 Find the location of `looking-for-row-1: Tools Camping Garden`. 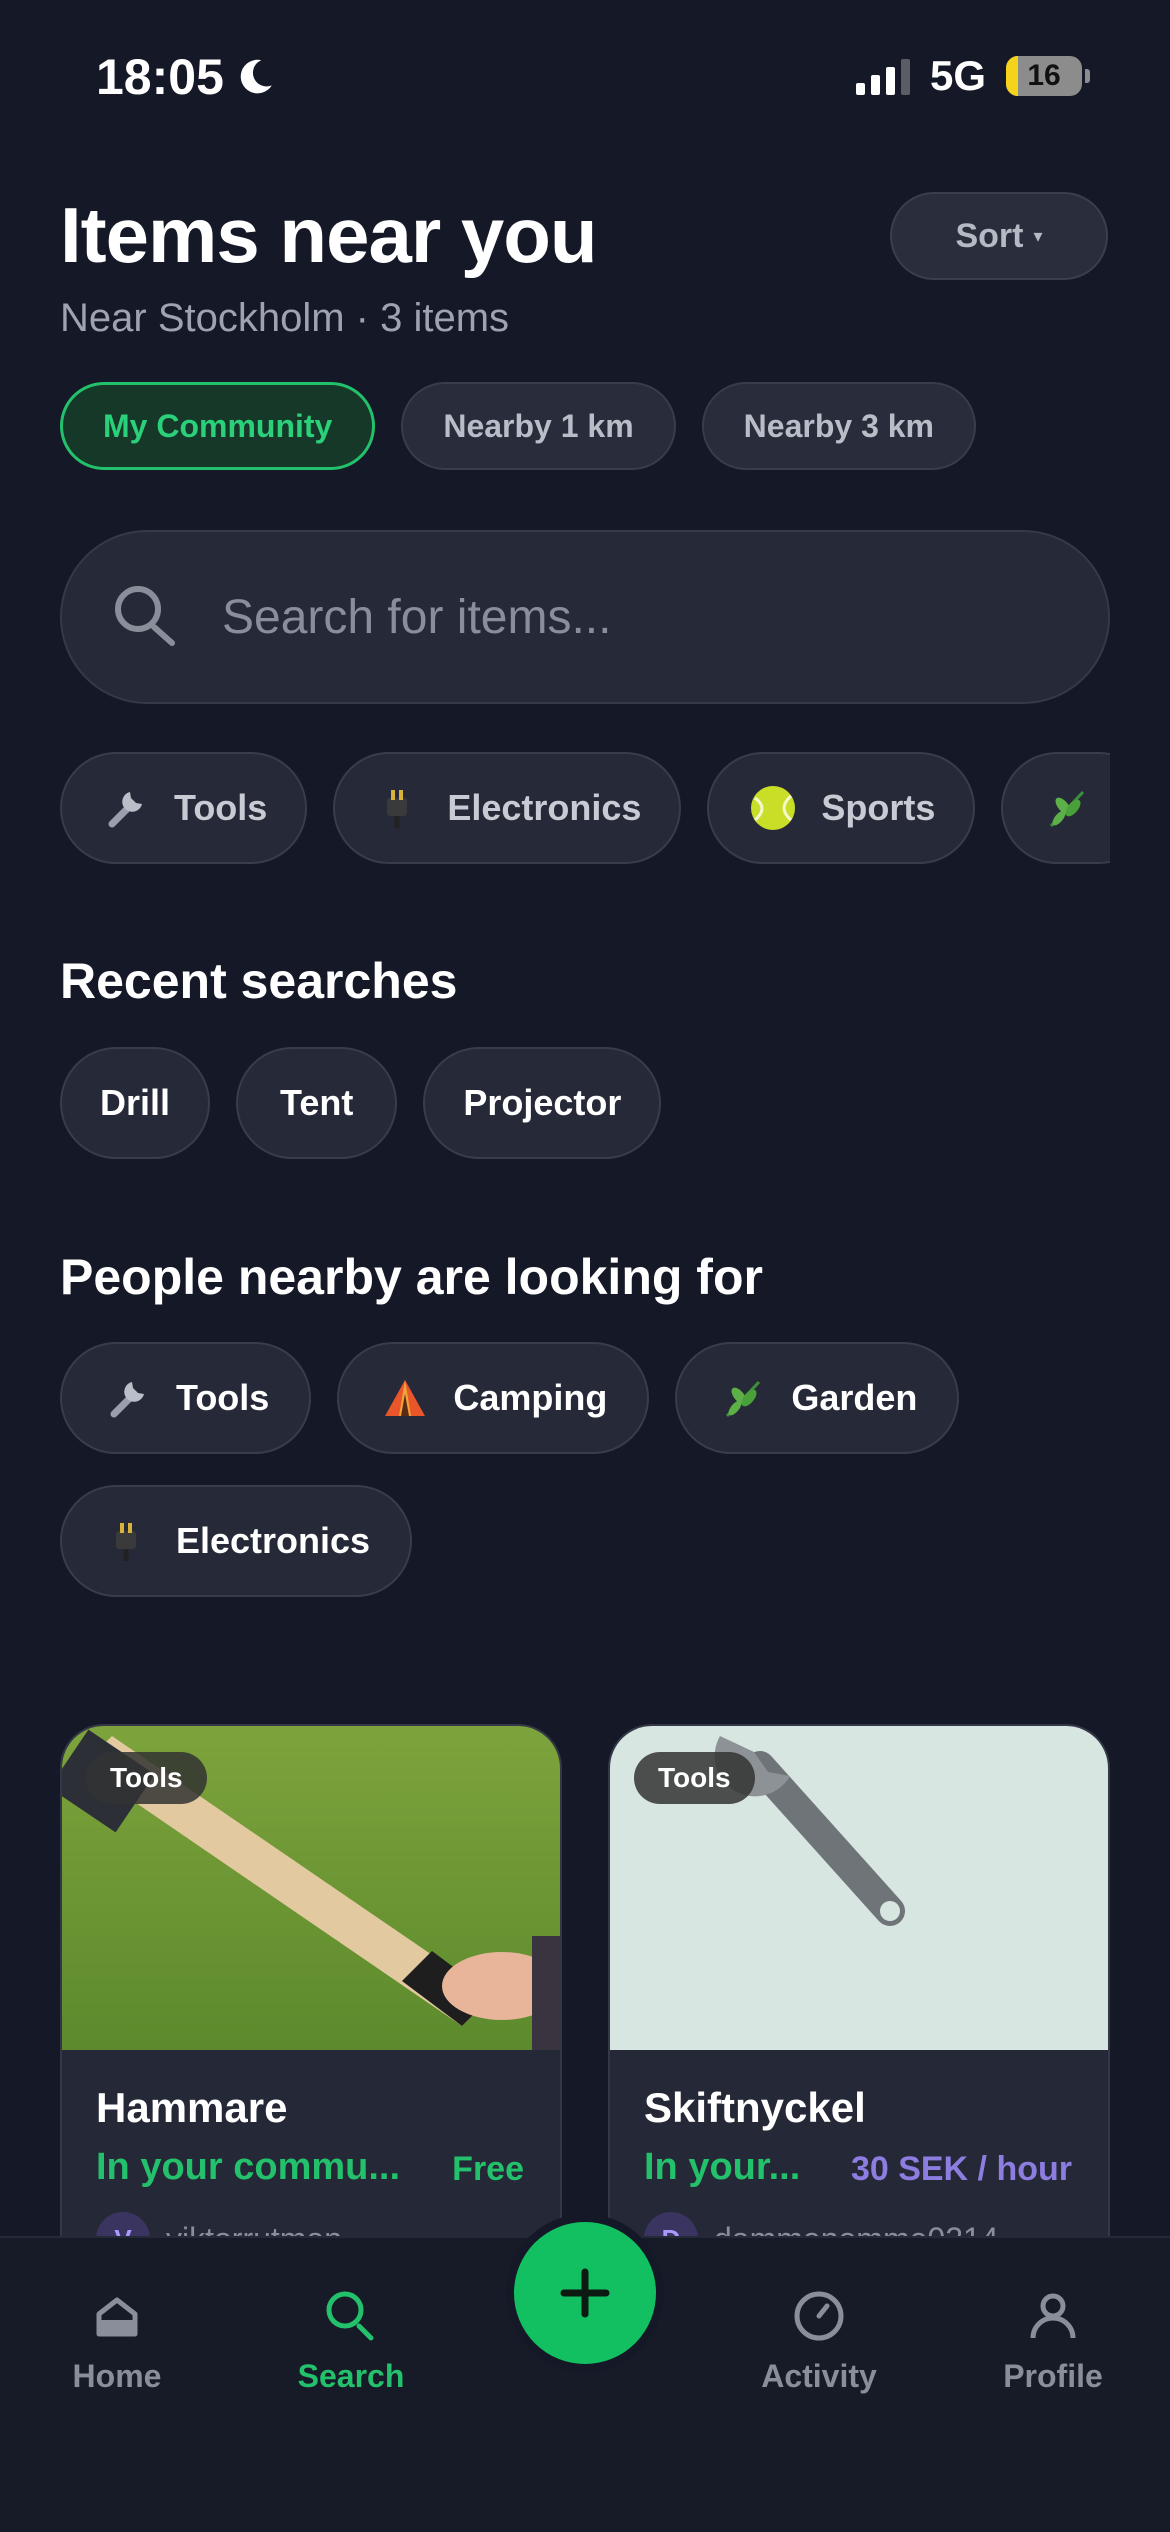

looking-for-row-1: Tools Camping Garden is located at coordinates (510, 1398).